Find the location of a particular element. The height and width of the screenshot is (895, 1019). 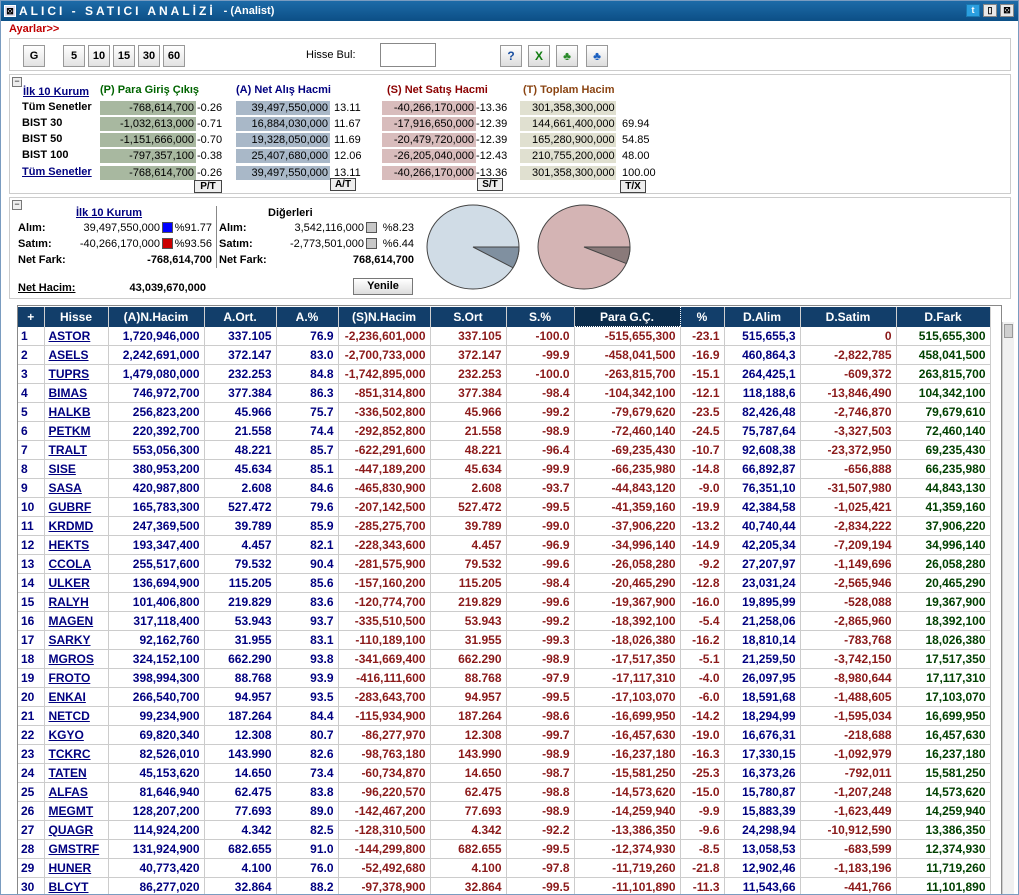

stock-symbol-link: TATEN is located at coordinates (76, 773).